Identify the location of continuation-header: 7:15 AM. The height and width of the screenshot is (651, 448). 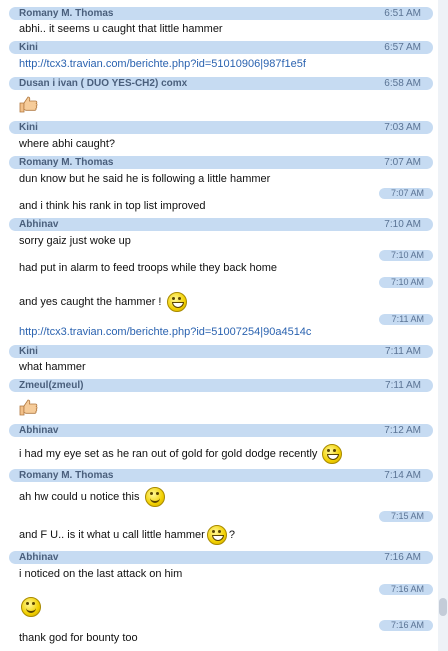
(406, 516).